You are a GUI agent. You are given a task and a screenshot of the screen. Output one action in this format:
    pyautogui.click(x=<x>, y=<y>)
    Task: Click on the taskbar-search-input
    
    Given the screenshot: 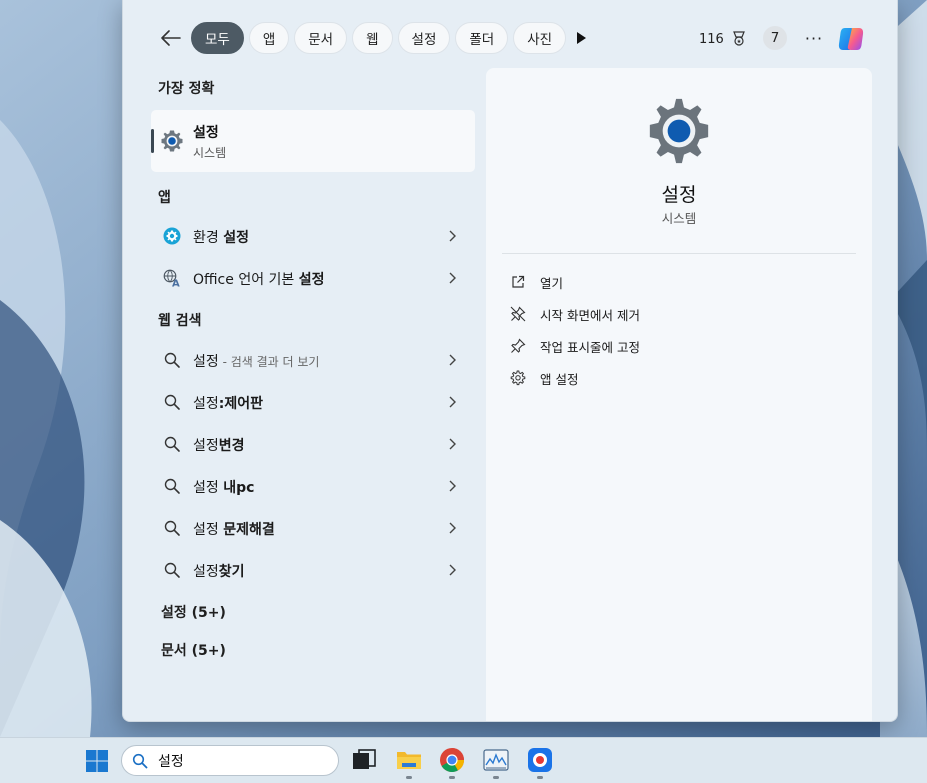 What is the action you would take?
    pyautogui.click(x=243, y=760)
    